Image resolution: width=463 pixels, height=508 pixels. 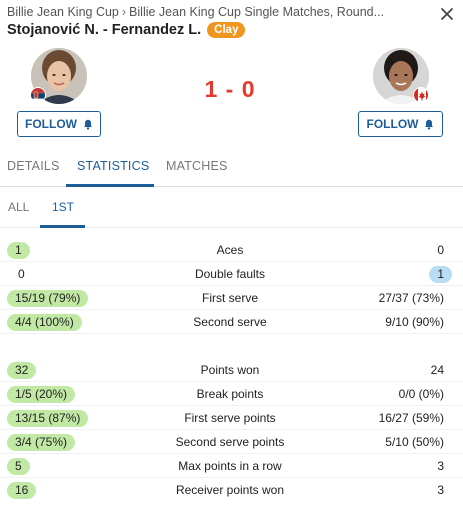 What do you see at coordinates (41, 442) in the screenshot?
I see `stat-left-value: 3/4 (75%)` at bounding box center [41, 442].